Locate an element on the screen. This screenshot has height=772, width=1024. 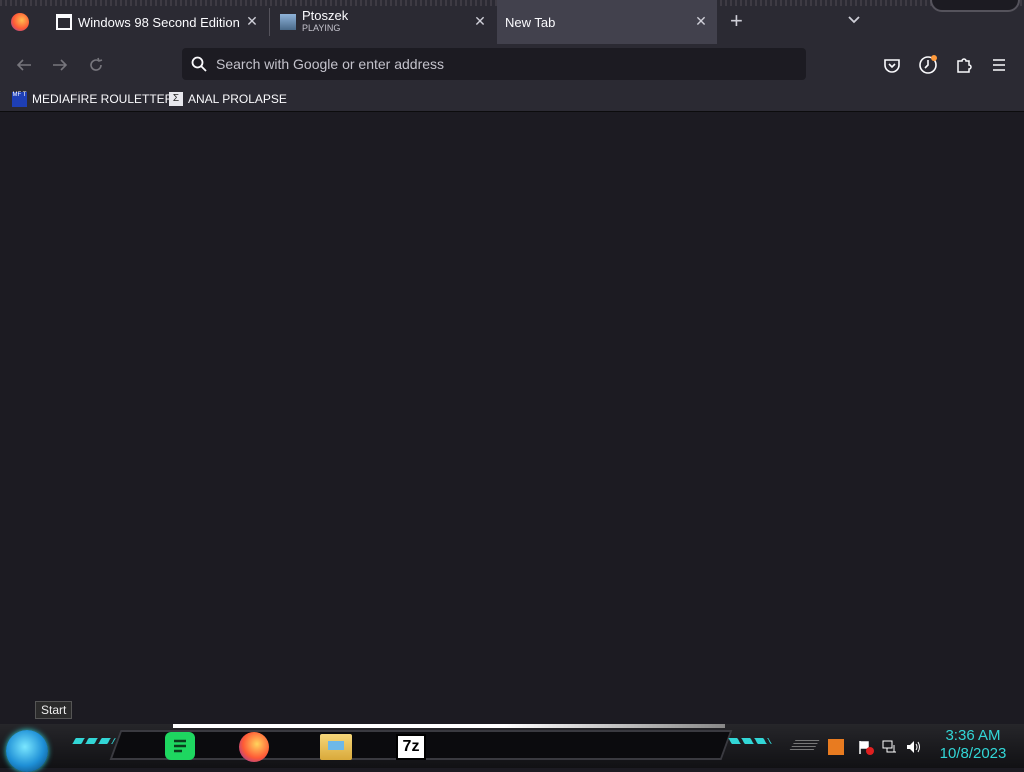
folder-tab is located at coordinates (336, 745).